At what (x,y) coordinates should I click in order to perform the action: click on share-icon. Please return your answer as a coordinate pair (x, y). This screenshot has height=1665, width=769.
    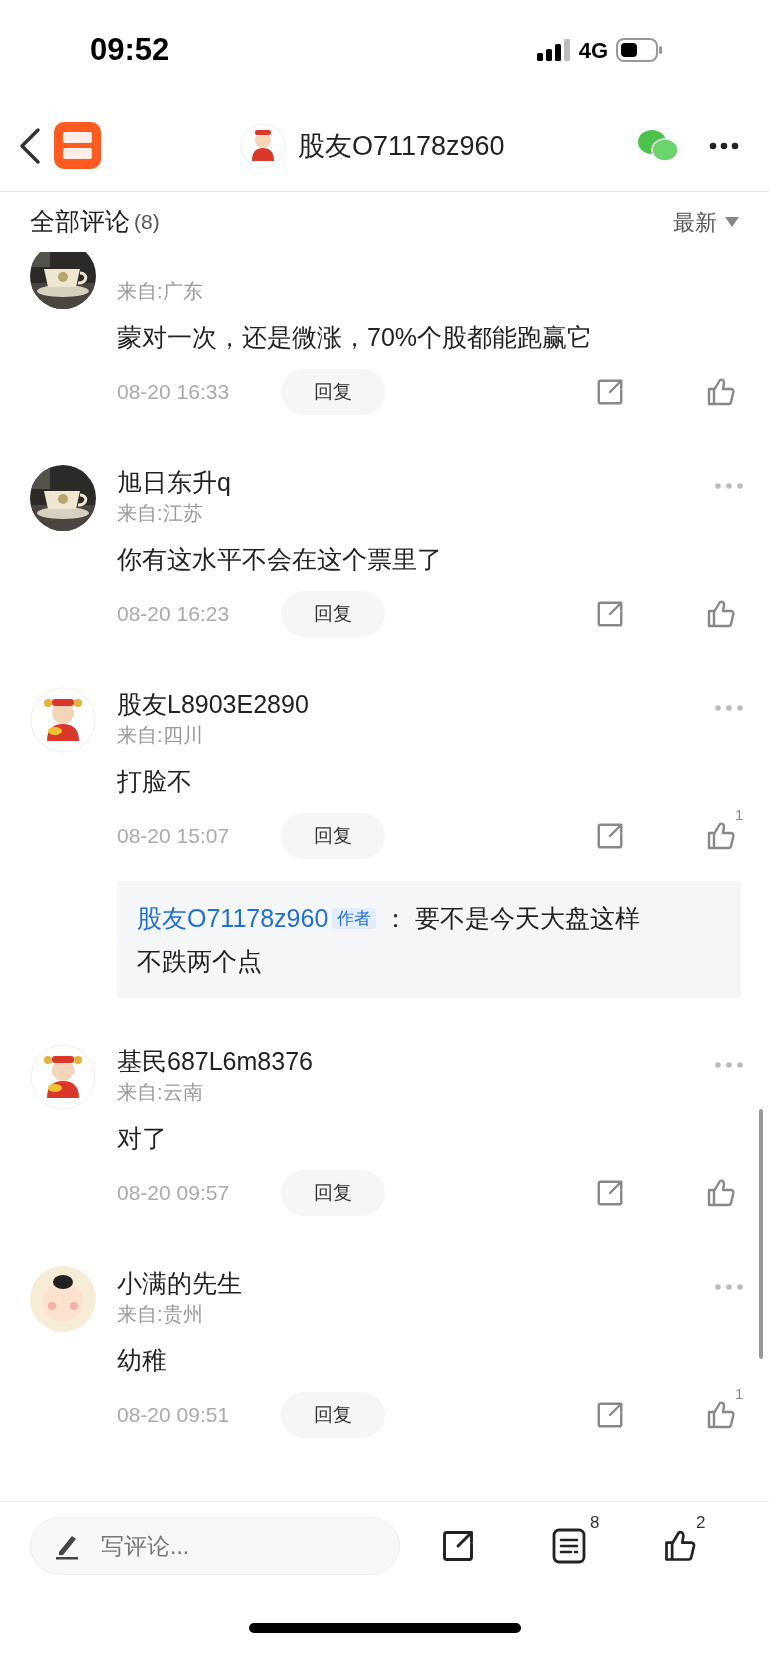
    Looking at the image, I should click on (458, 1546).